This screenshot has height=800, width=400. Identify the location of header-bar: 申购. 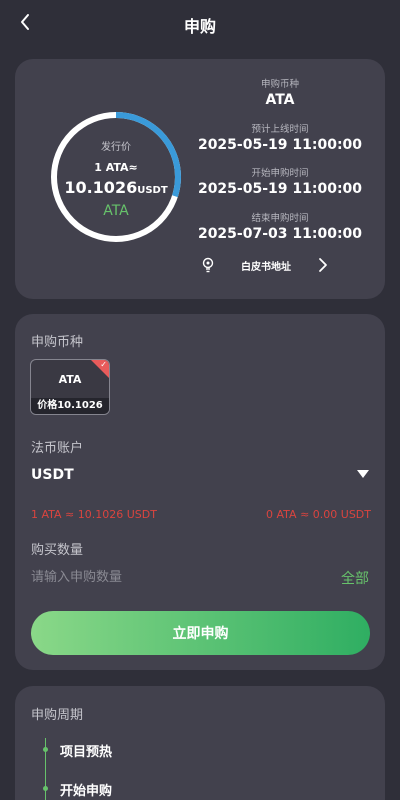
(200, 23).